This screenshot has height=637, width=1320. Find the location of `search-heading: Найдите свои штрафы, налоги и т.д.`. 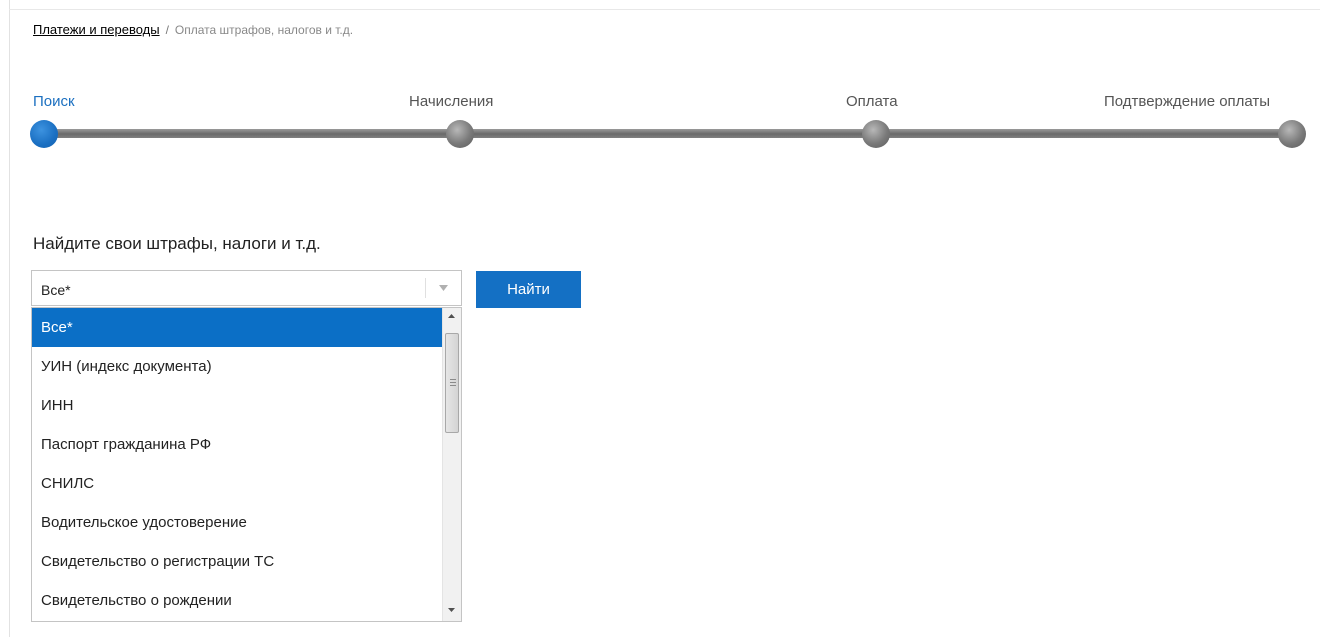

search-heading: Найдите свои штрафы, налоги и т.д. is located at coordinates (177, 243).